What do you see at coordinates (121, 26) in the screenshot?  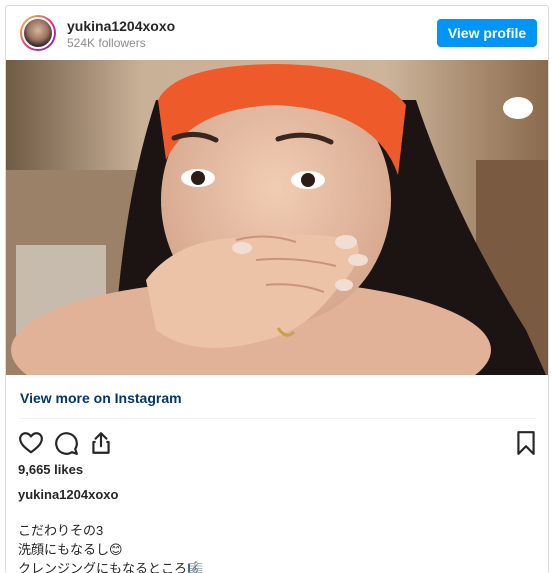 I see `username: yukina1204xoxo` at bounding box center [121, 26].